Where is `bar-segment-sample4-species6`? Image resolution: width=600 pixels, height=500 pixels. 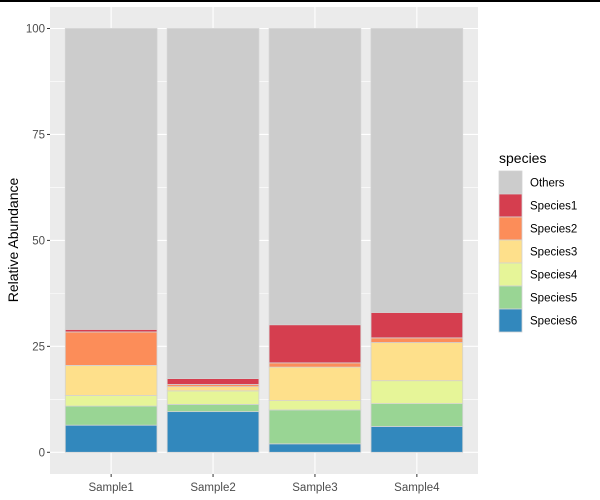 bar-segment-sample4-species6 is located at coordinates (417, 439).